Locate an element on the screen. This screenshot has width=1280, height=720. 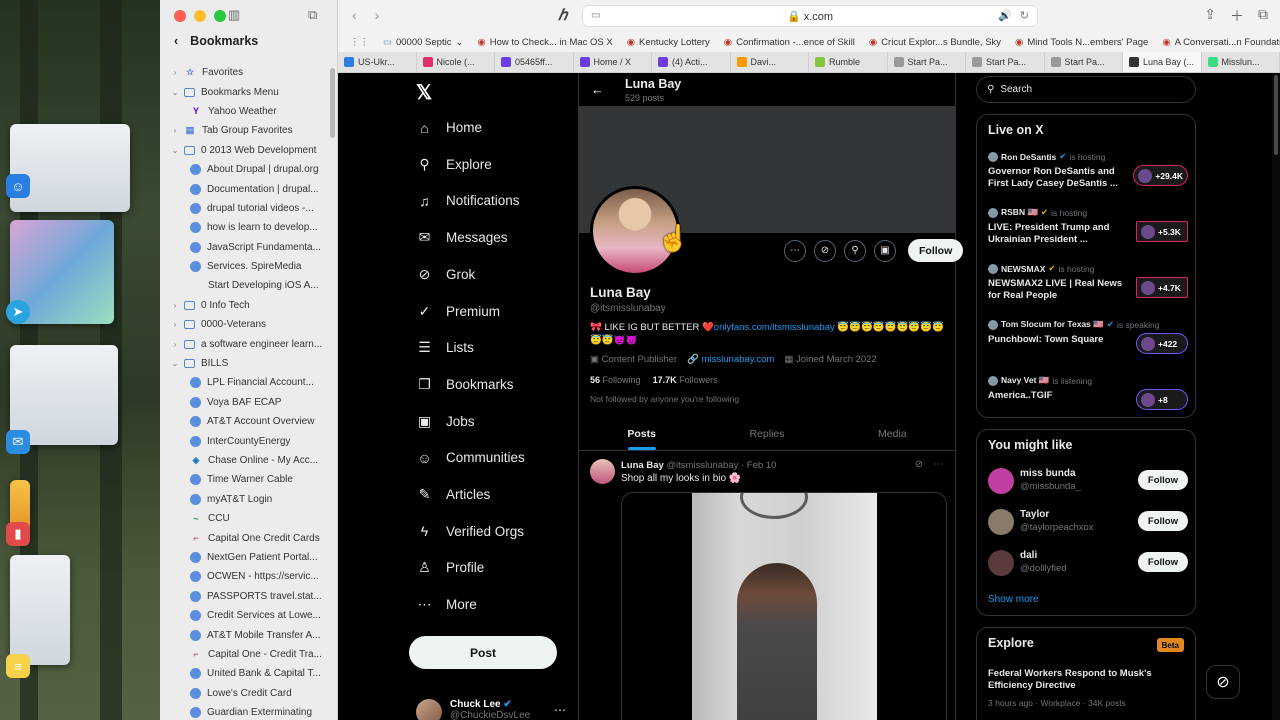
tweet-date: · Feb 10 is located at coordinates (758, 465).